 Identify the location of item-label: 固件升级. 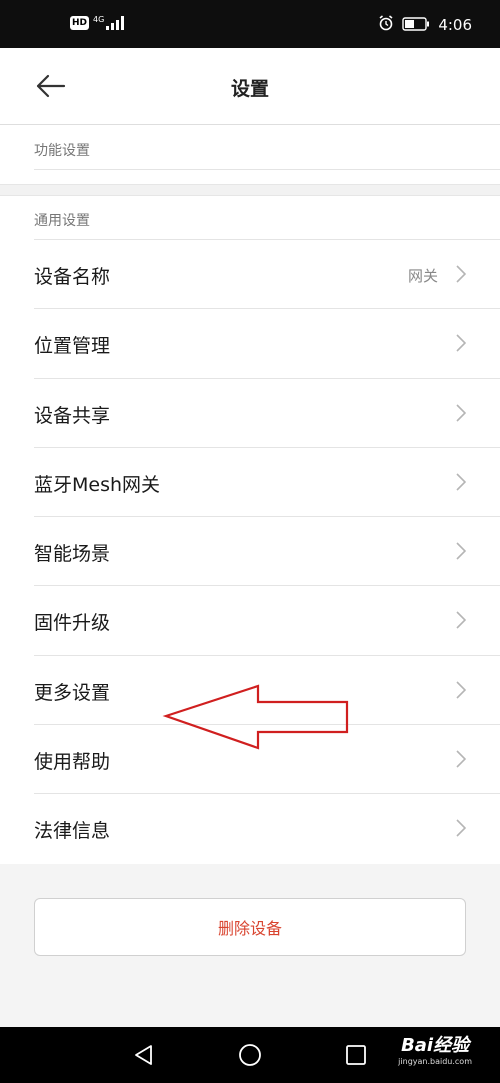
(72, 623).